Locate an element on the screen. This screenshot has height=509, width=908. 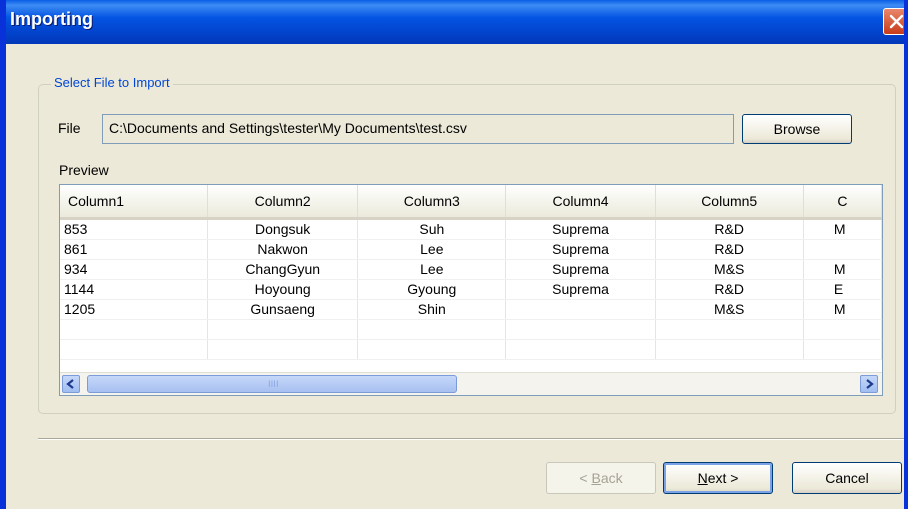
column-header: Column4 is located at coordinates (580, 202).